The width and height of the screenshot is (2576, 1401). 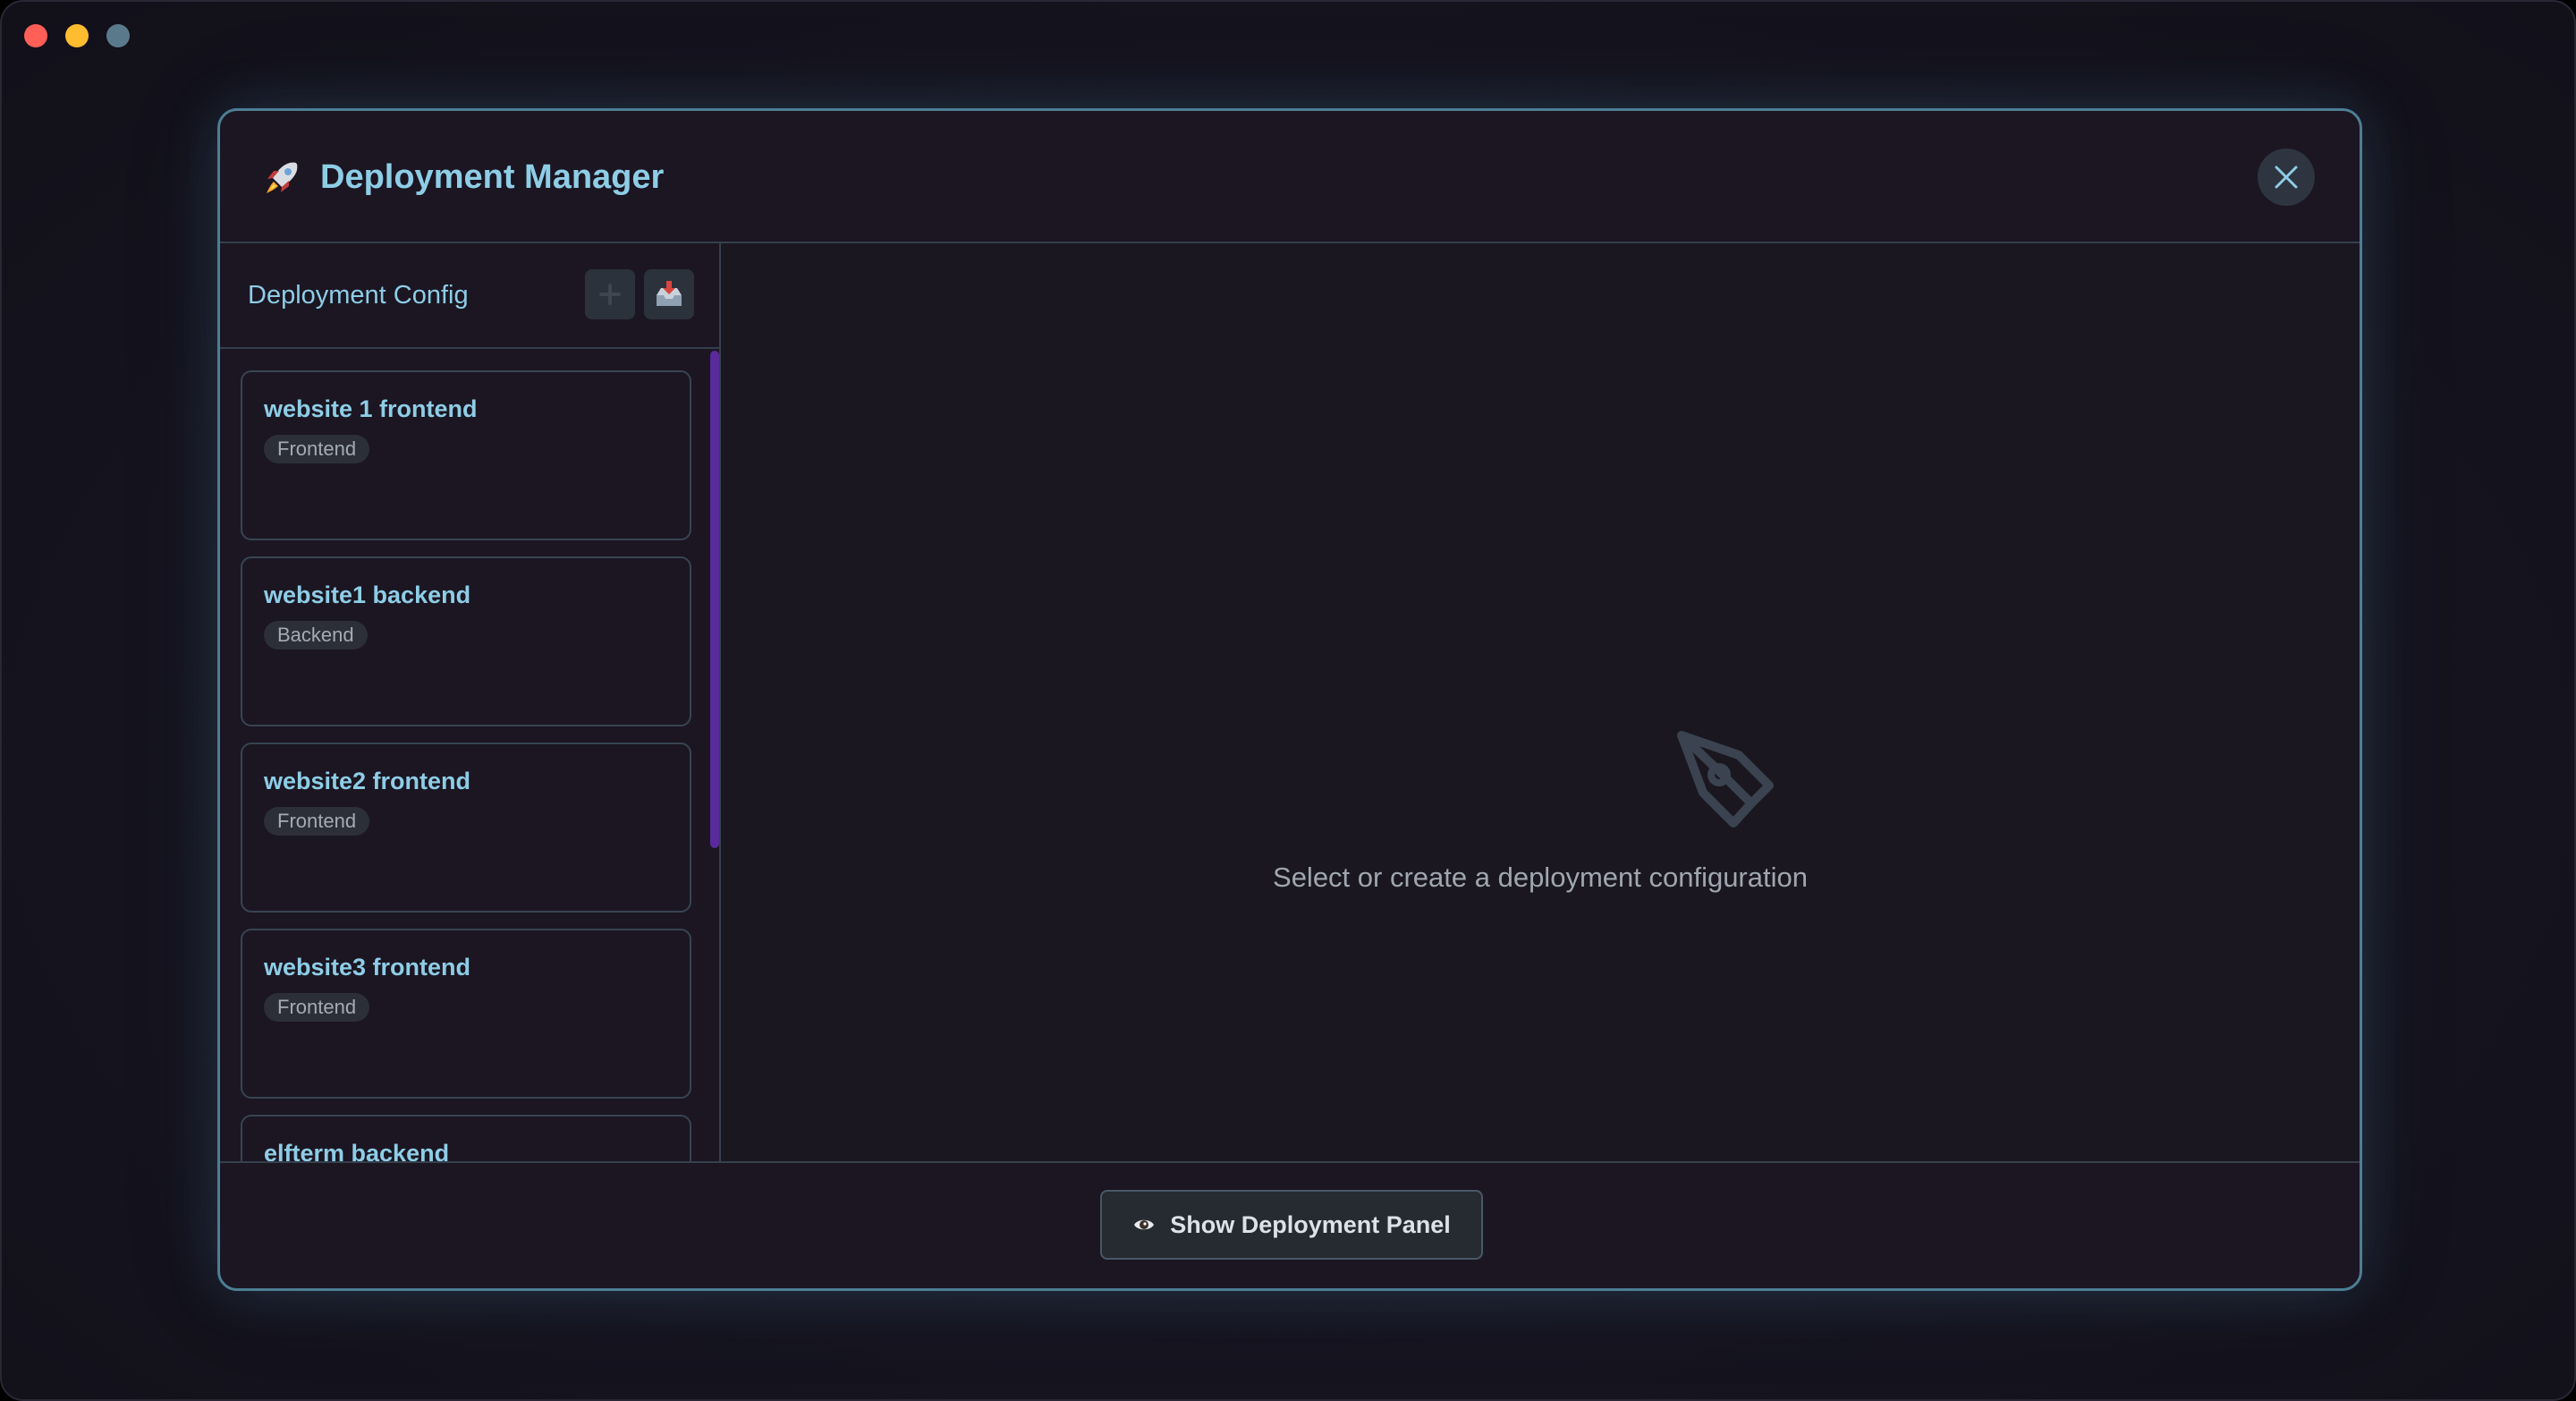 What do you see at coordinates (358, 295) in the screenshot?
I see `sidebar-title: Deployment Config` at bounding box center [358, 295].